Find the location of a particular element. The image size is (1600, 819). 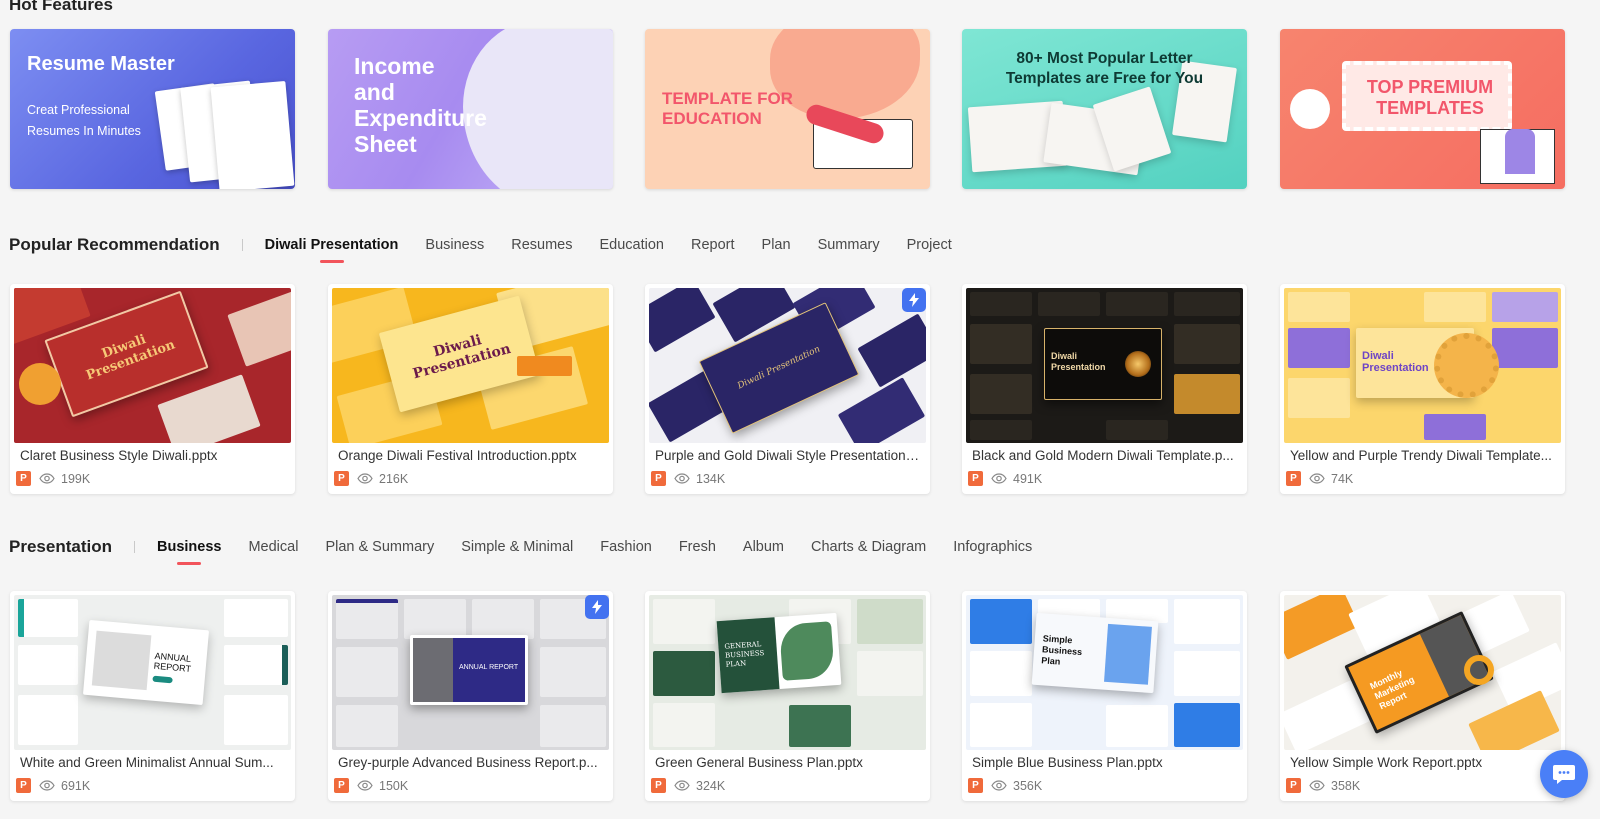

tab-fresh: Fresh is located at coordinates (697, 547).